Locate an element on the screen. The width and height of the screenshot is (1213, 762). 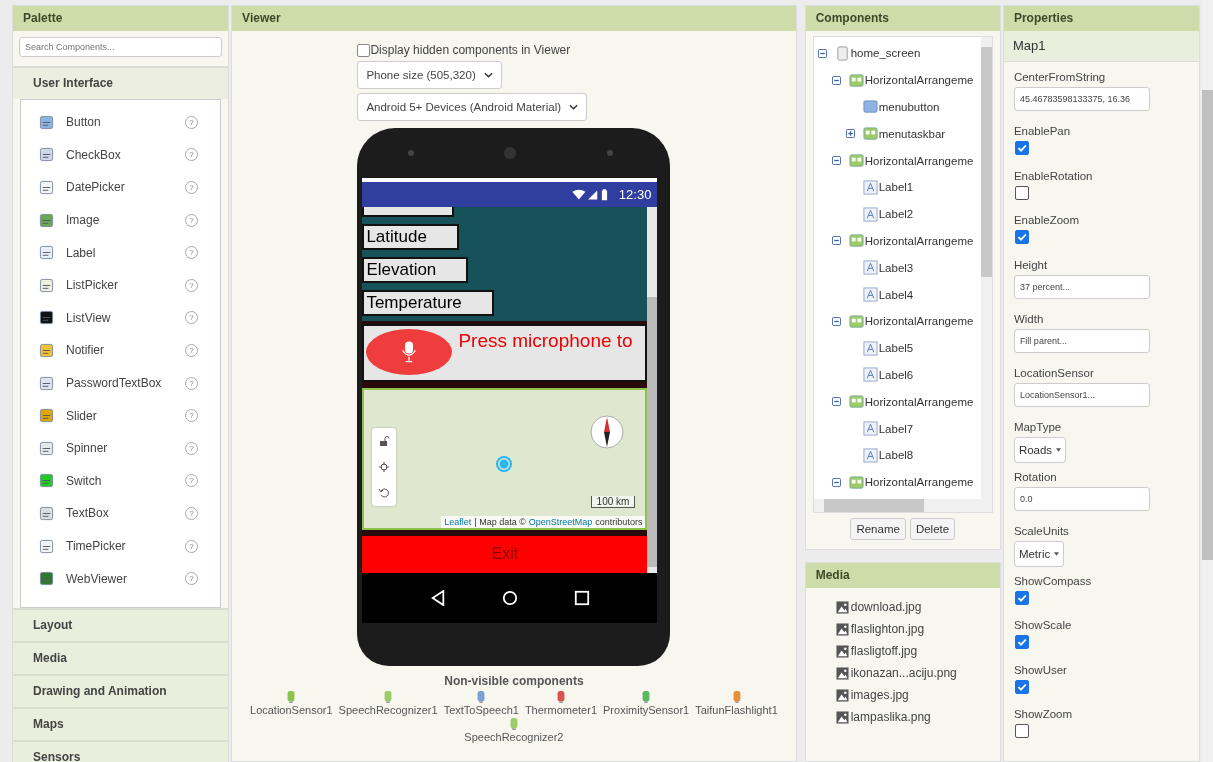
action-button: Rename is located at coordinates (878, 529).